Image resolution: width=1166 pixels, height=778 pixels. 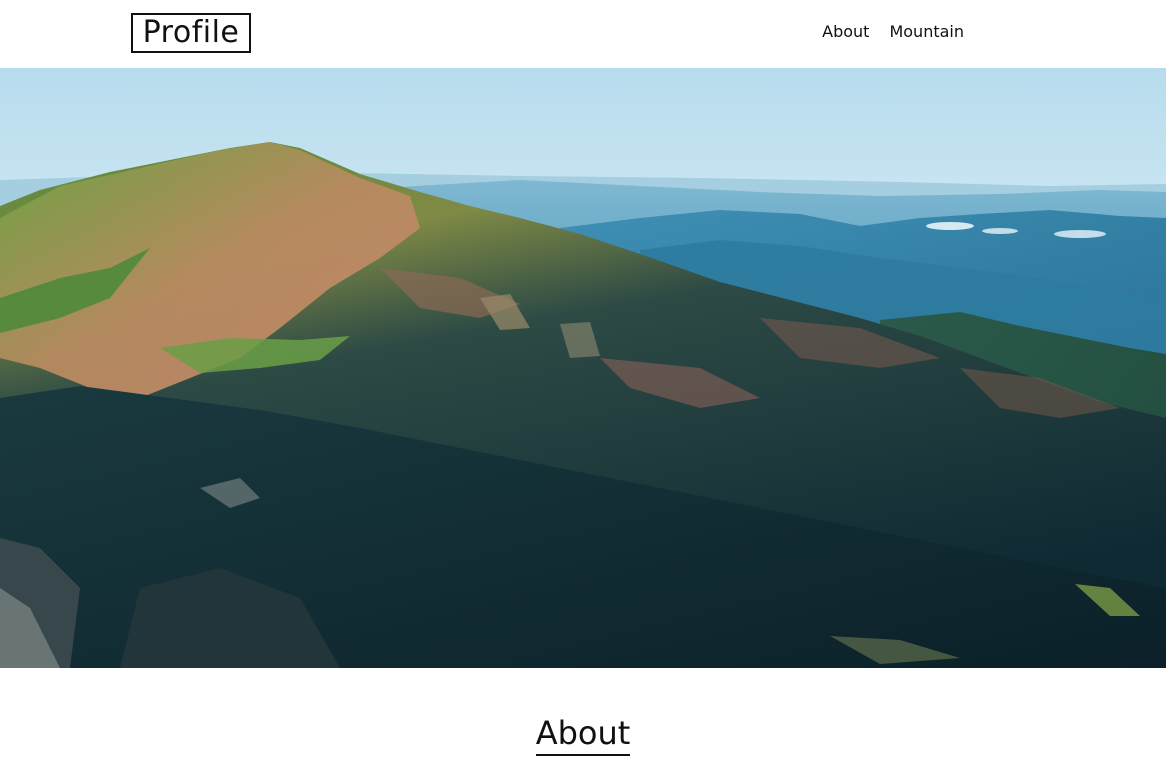 What do you see at coordinates (926, 31) in the screenshot?
I see `nav-link-mountain: Mountain` at bounding box center [926, 31].